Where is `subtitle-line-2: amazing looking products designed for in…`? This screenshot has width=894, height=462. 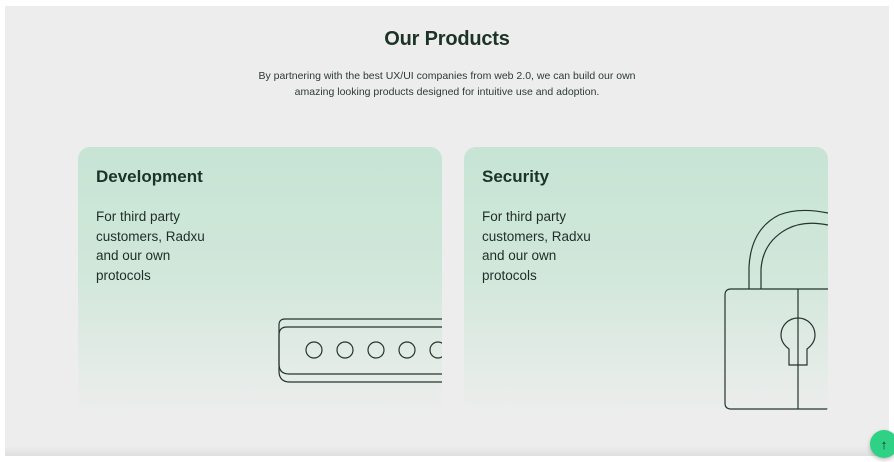
subtitle-line-2: amazing looking products designed for in… is located at coordinates (447, 92).